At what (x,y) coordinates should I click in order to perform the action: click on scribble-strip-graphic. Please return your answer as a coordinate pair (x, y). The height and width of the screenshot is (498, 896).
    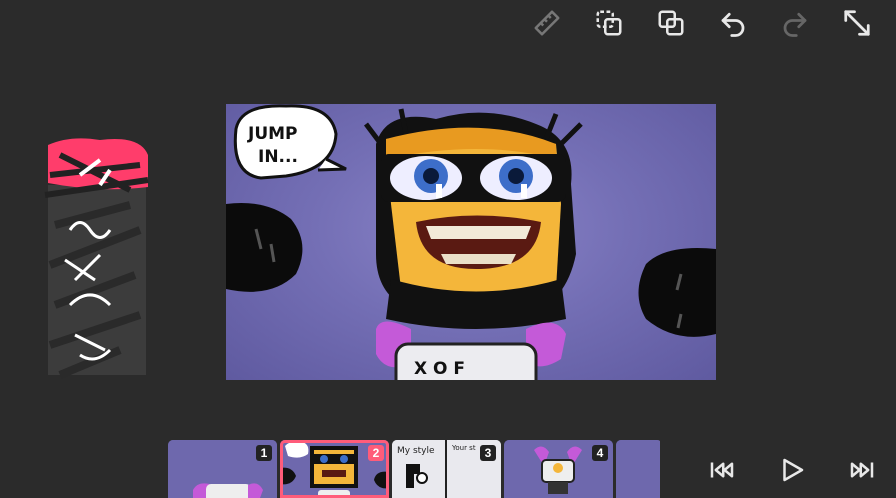
    Looking at the image, I should click on (96, 258).